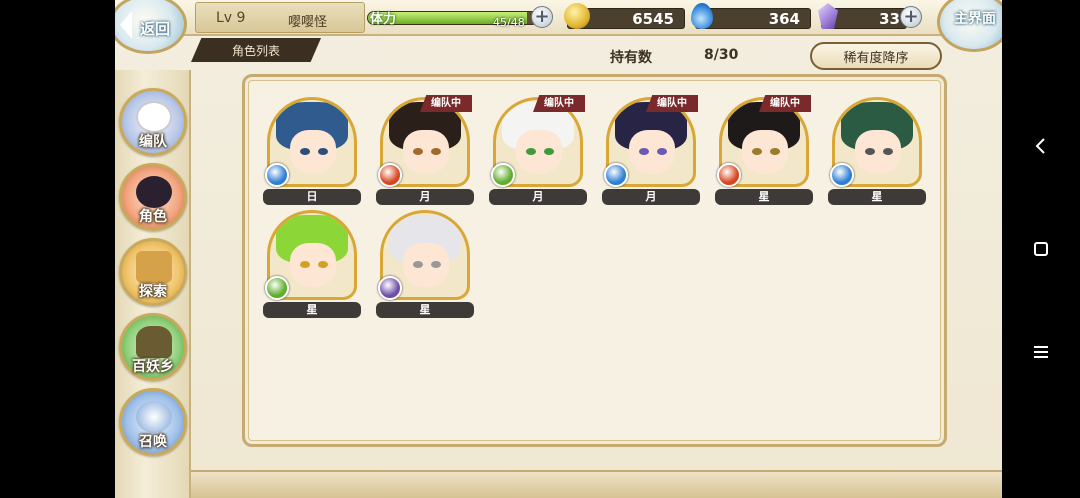  Describe the element at coordinates (154, 117) in the screenshot. I see `ghost-icon` at that location.